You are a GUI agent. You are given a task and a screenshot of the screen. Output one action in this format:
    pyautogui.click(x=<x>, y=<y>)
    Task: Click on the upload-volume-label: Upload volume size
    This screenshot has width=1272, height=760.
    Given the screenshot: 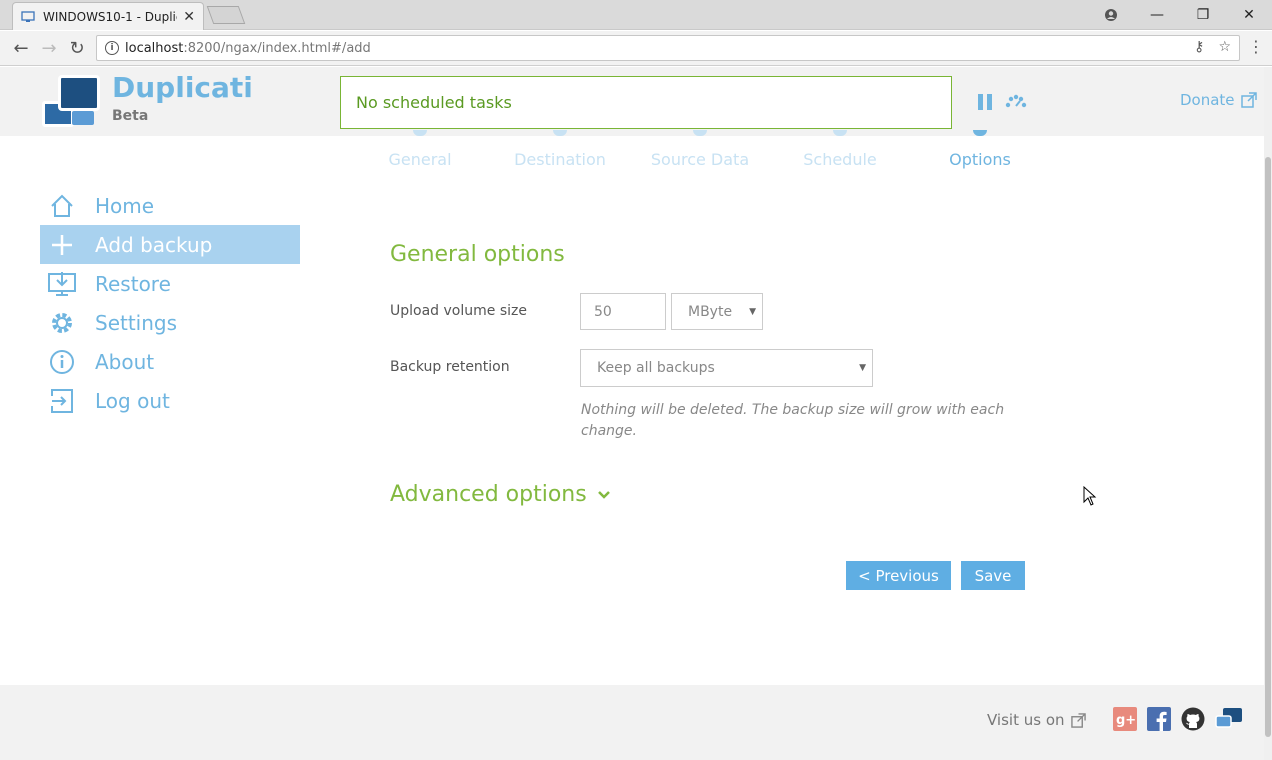 What is the action you would take?
    pyautogui.click(x=458, y=311)
    